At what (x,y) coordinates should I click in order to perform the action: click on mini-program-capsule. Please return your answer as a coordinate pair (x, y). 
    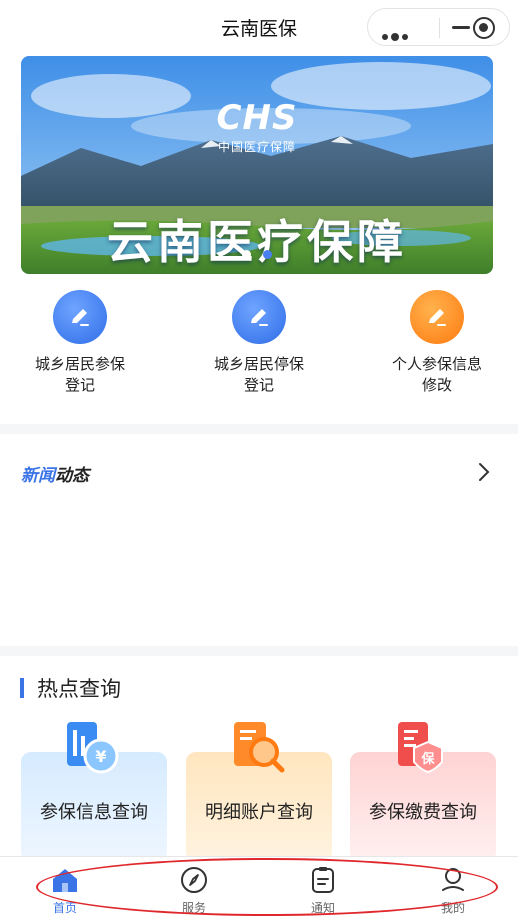
    Looking at the image, I should click on (438, 27).